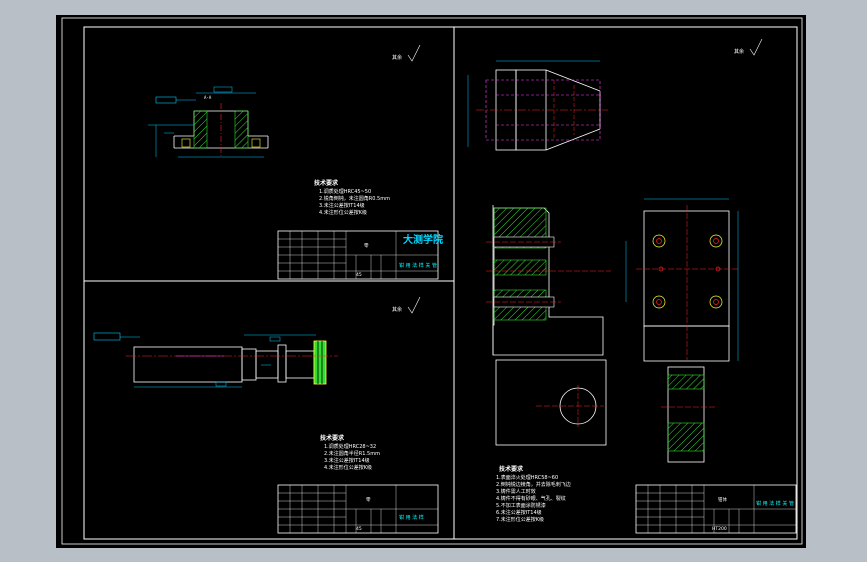  I want to click on svg-text: 7.未注形位公差按K级, so click(520, 519).